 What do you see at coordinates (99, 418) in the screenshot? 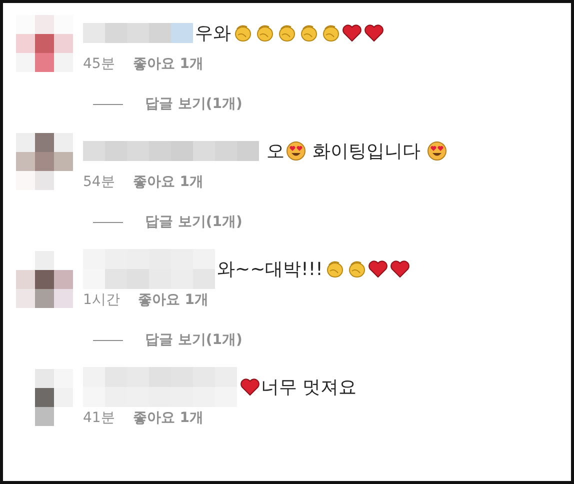
I see `comment-time: 41분` at bounding box center [99, 418].